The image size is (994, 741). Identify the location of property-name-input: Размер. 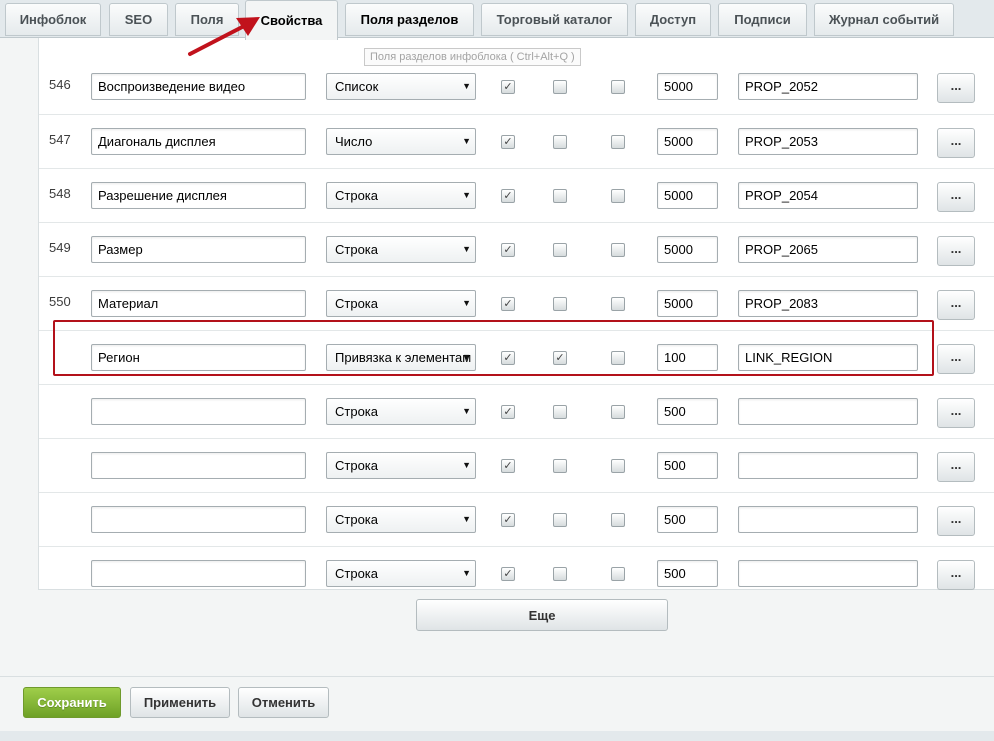
(198, 249).